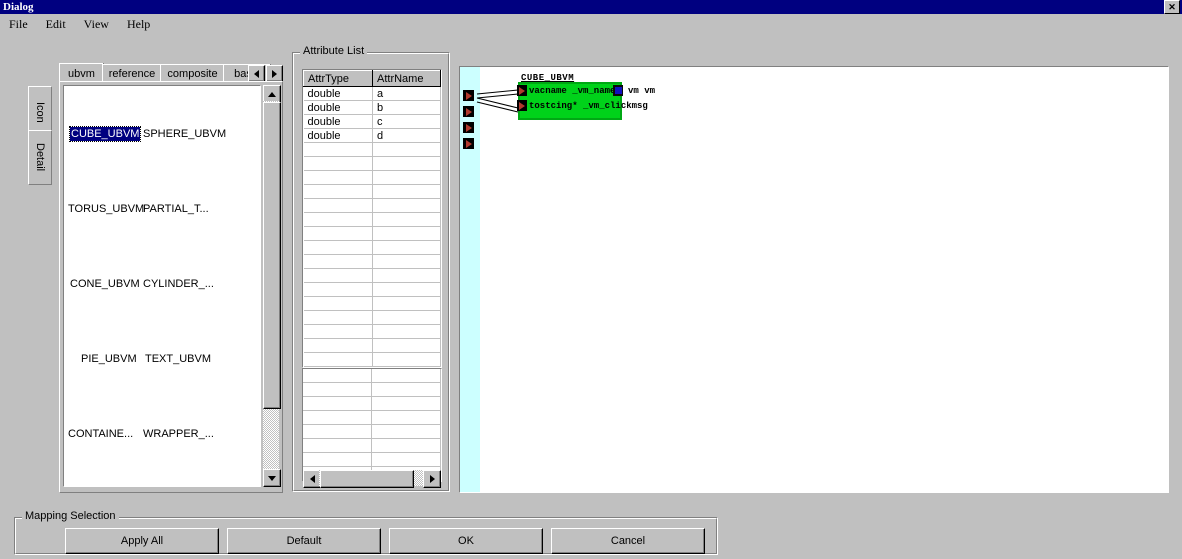 The image size is (1182, 559). I want to click on icon-list-scrollbar, so click(272, 286).